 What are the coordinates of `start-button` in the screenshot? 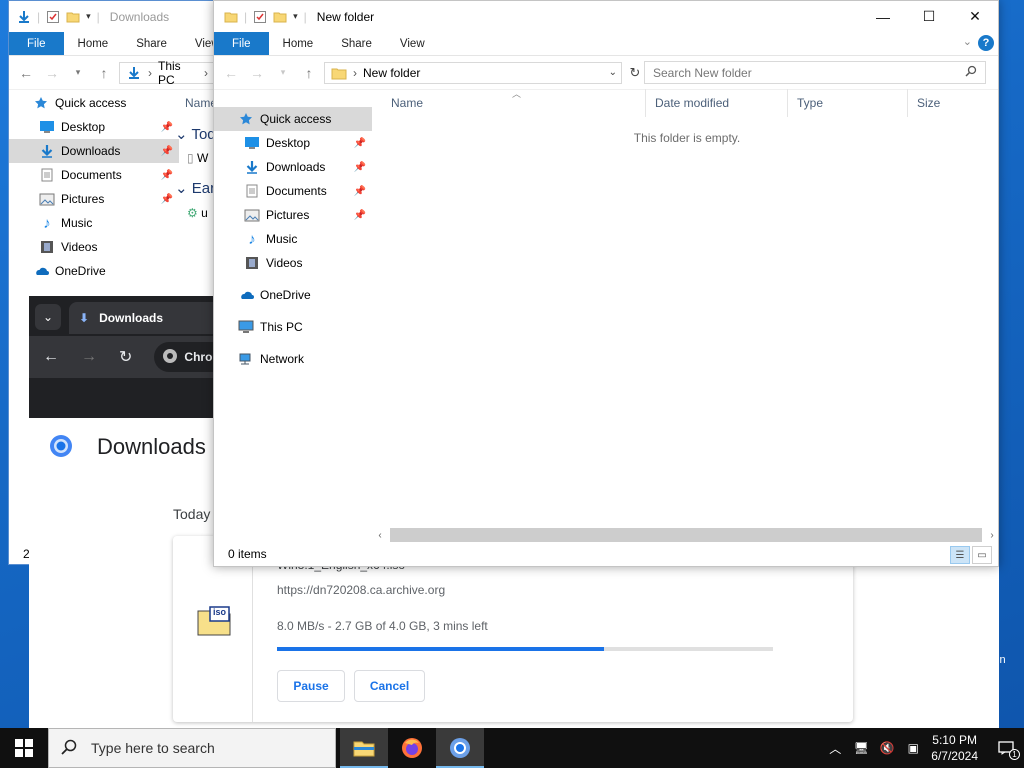 It's located at (24, 748).